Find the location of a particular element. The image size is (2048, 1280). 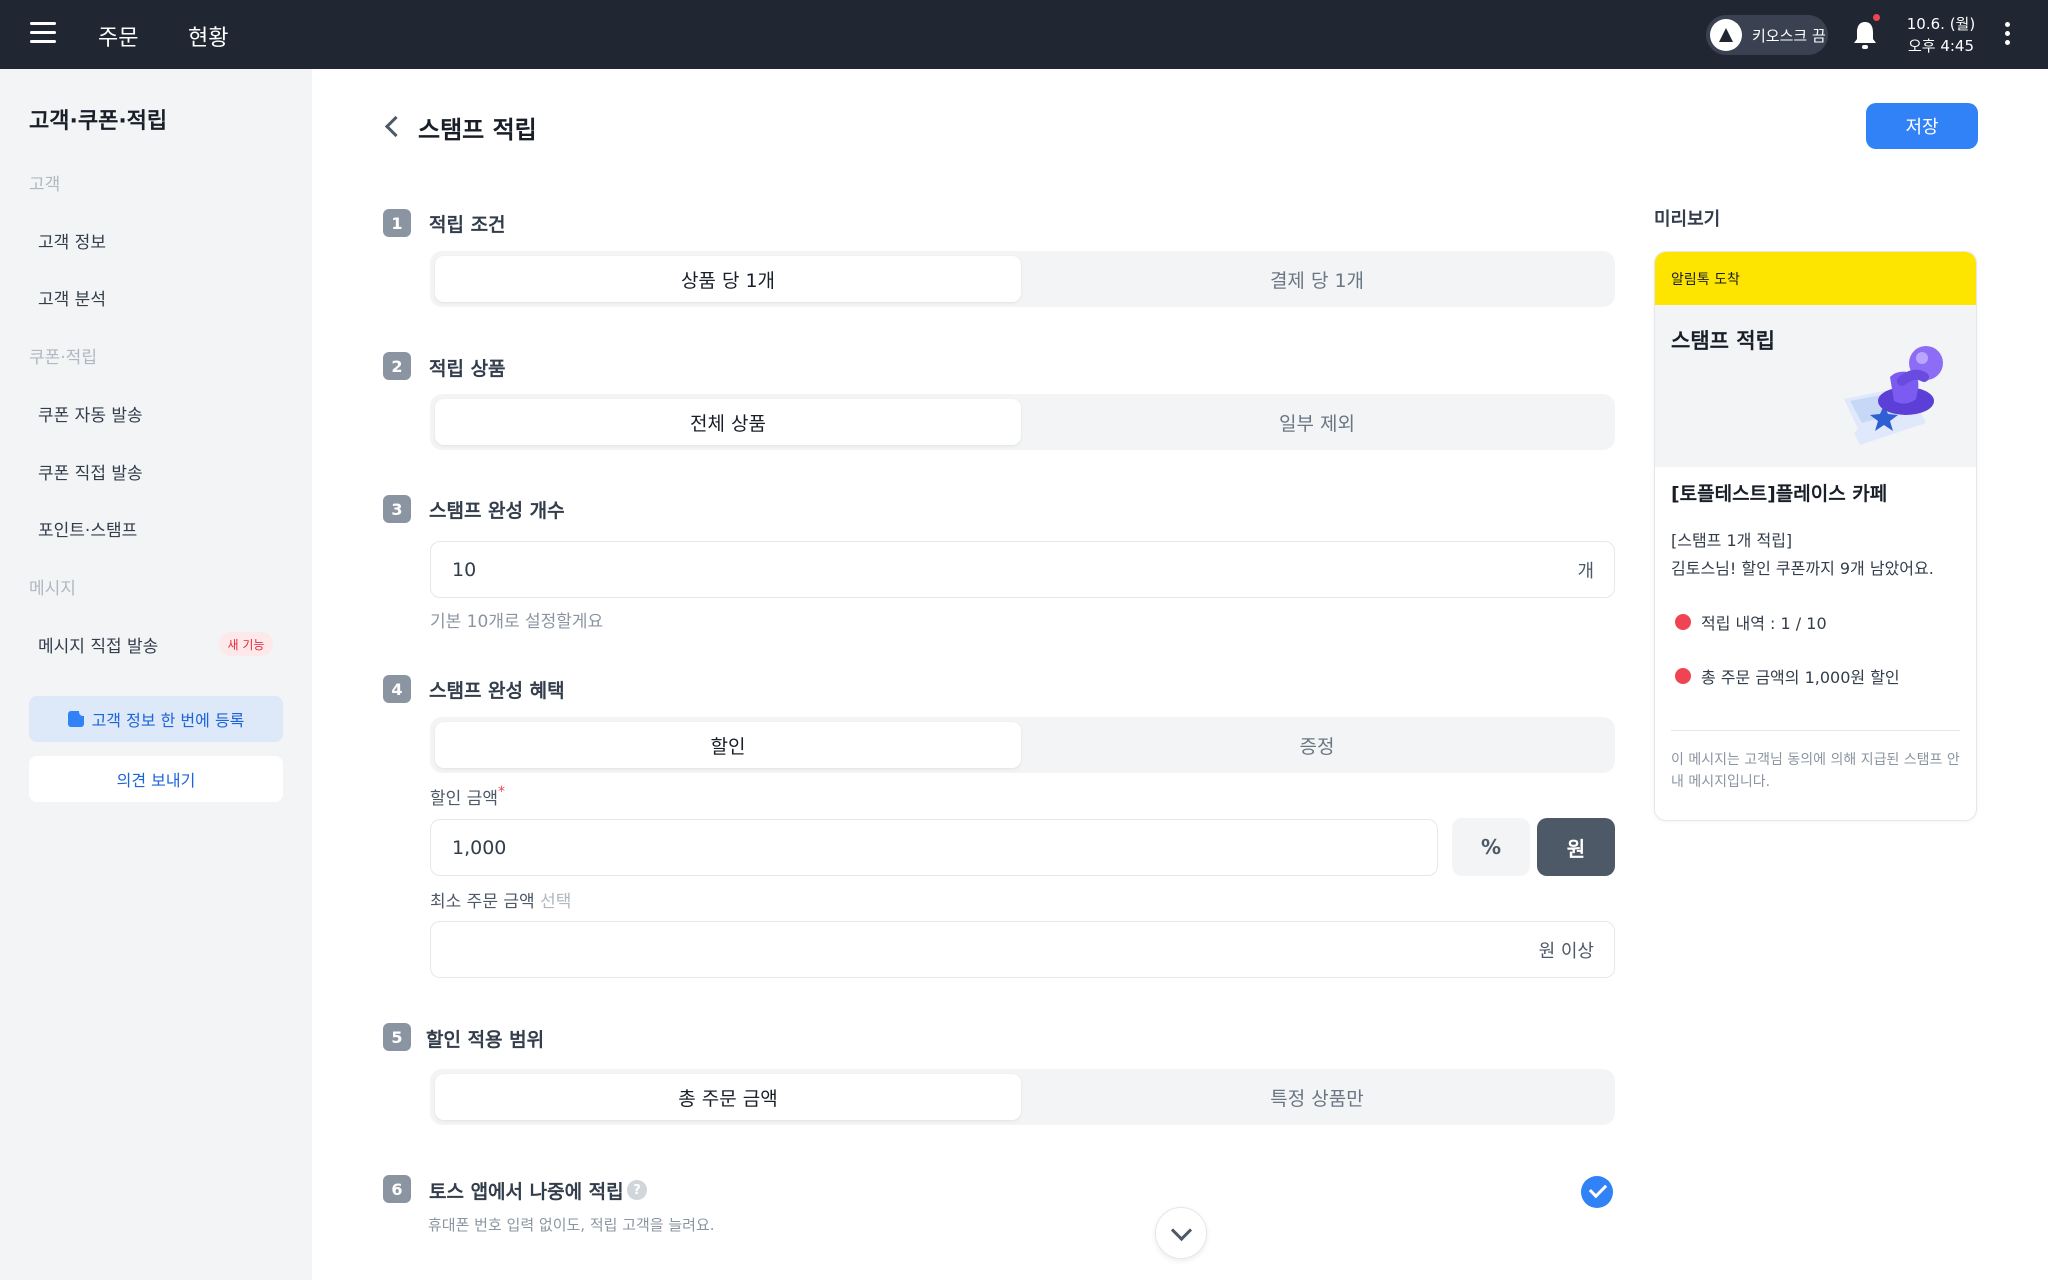

preview-shop-name: [토플테스트]플레이스 카페 is located at coordinates (1779, 494).